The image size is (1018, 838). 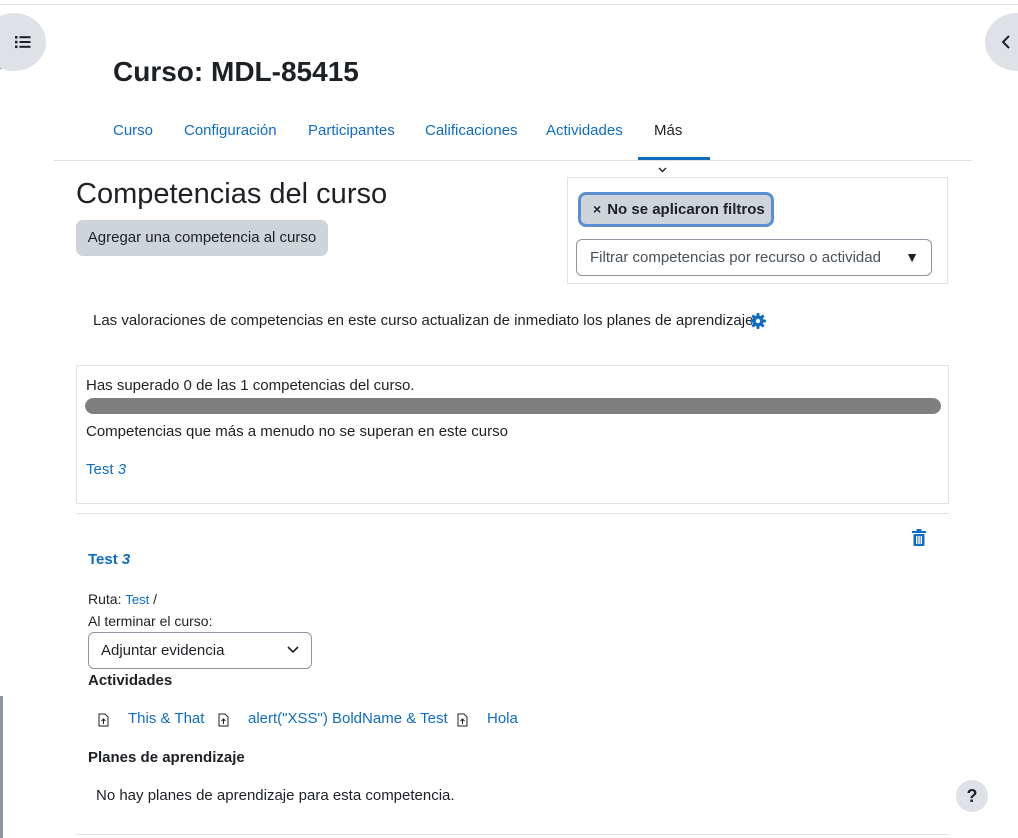 I want to click on competency-name: Test, so click(x=103, y=559).